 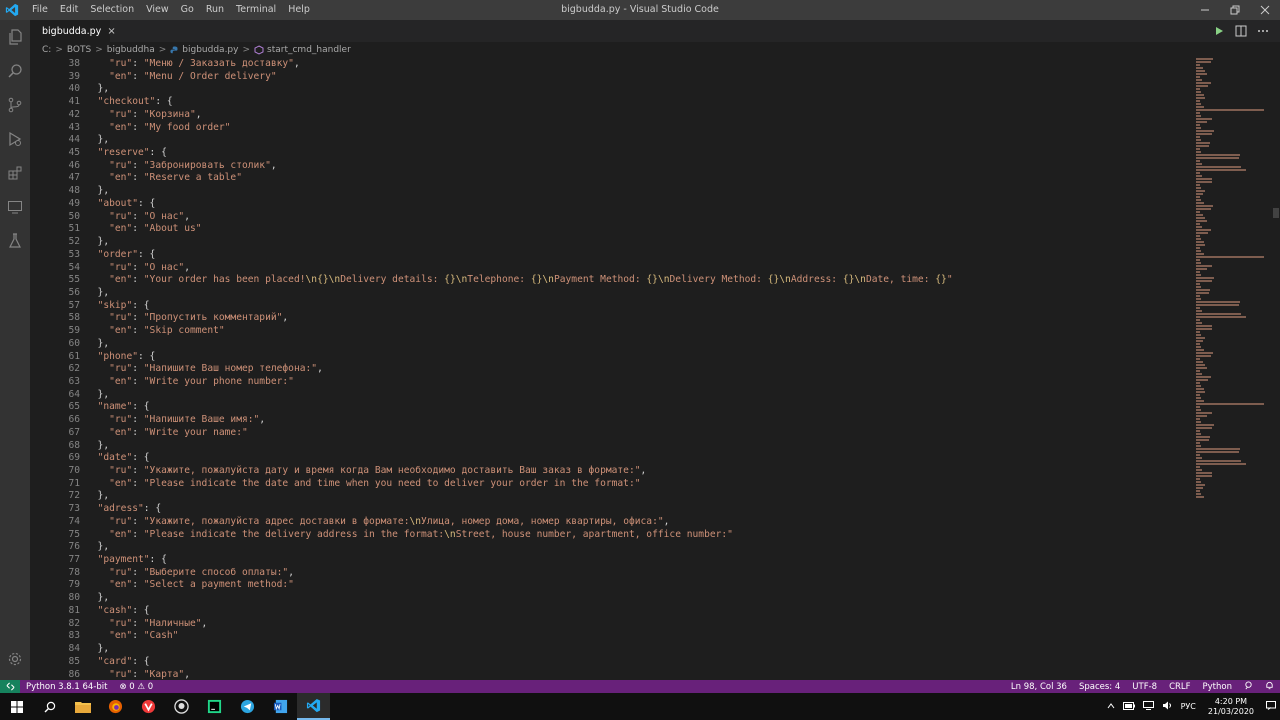 I want to click on code-line: "en": "Write your phone number:", so click(x=641, y=382).